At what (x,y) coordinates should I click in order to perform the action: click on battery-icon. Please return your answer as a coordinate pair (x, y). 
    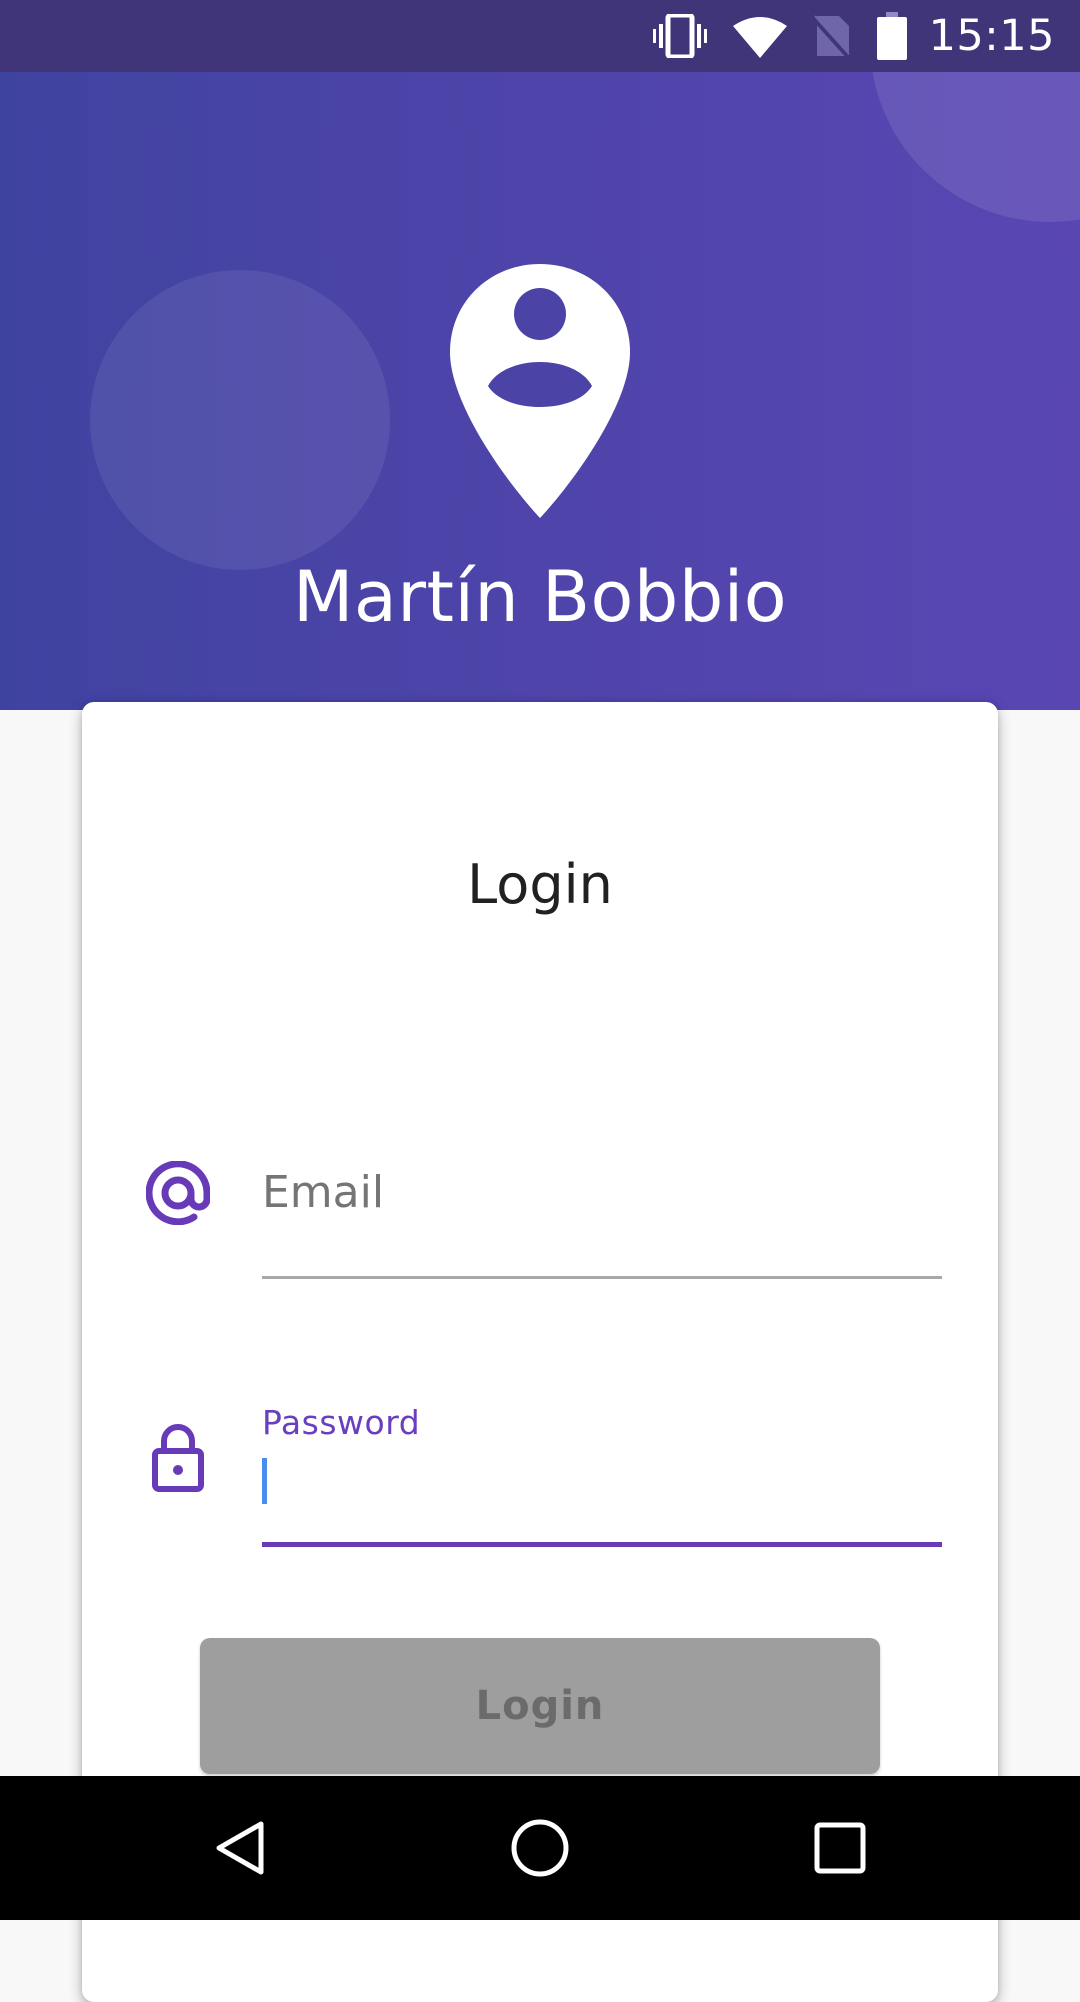
    Looking at the image, I should click on (891, 36).